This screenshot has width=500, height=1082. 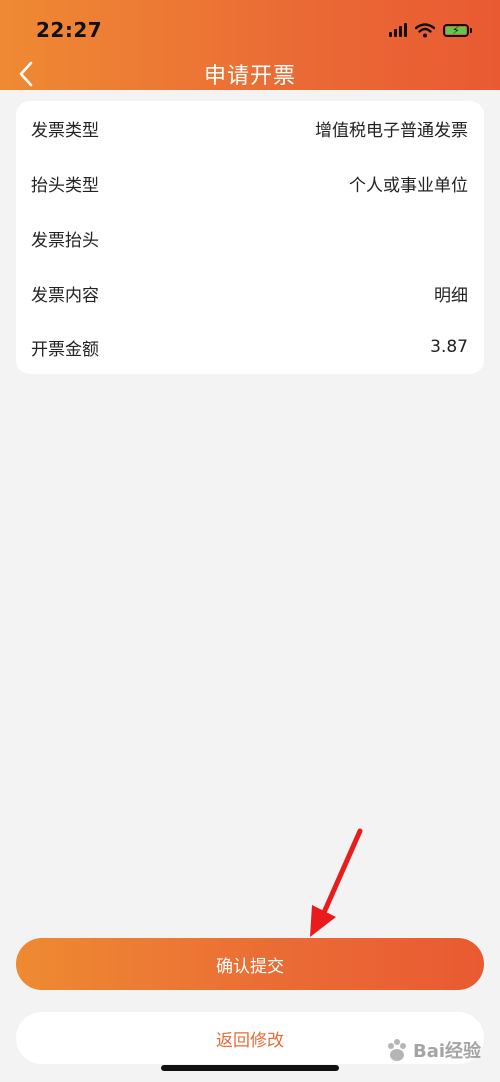 I want to click on invoice-content-row: 发票内容 明细, so click(x=250, y=293).